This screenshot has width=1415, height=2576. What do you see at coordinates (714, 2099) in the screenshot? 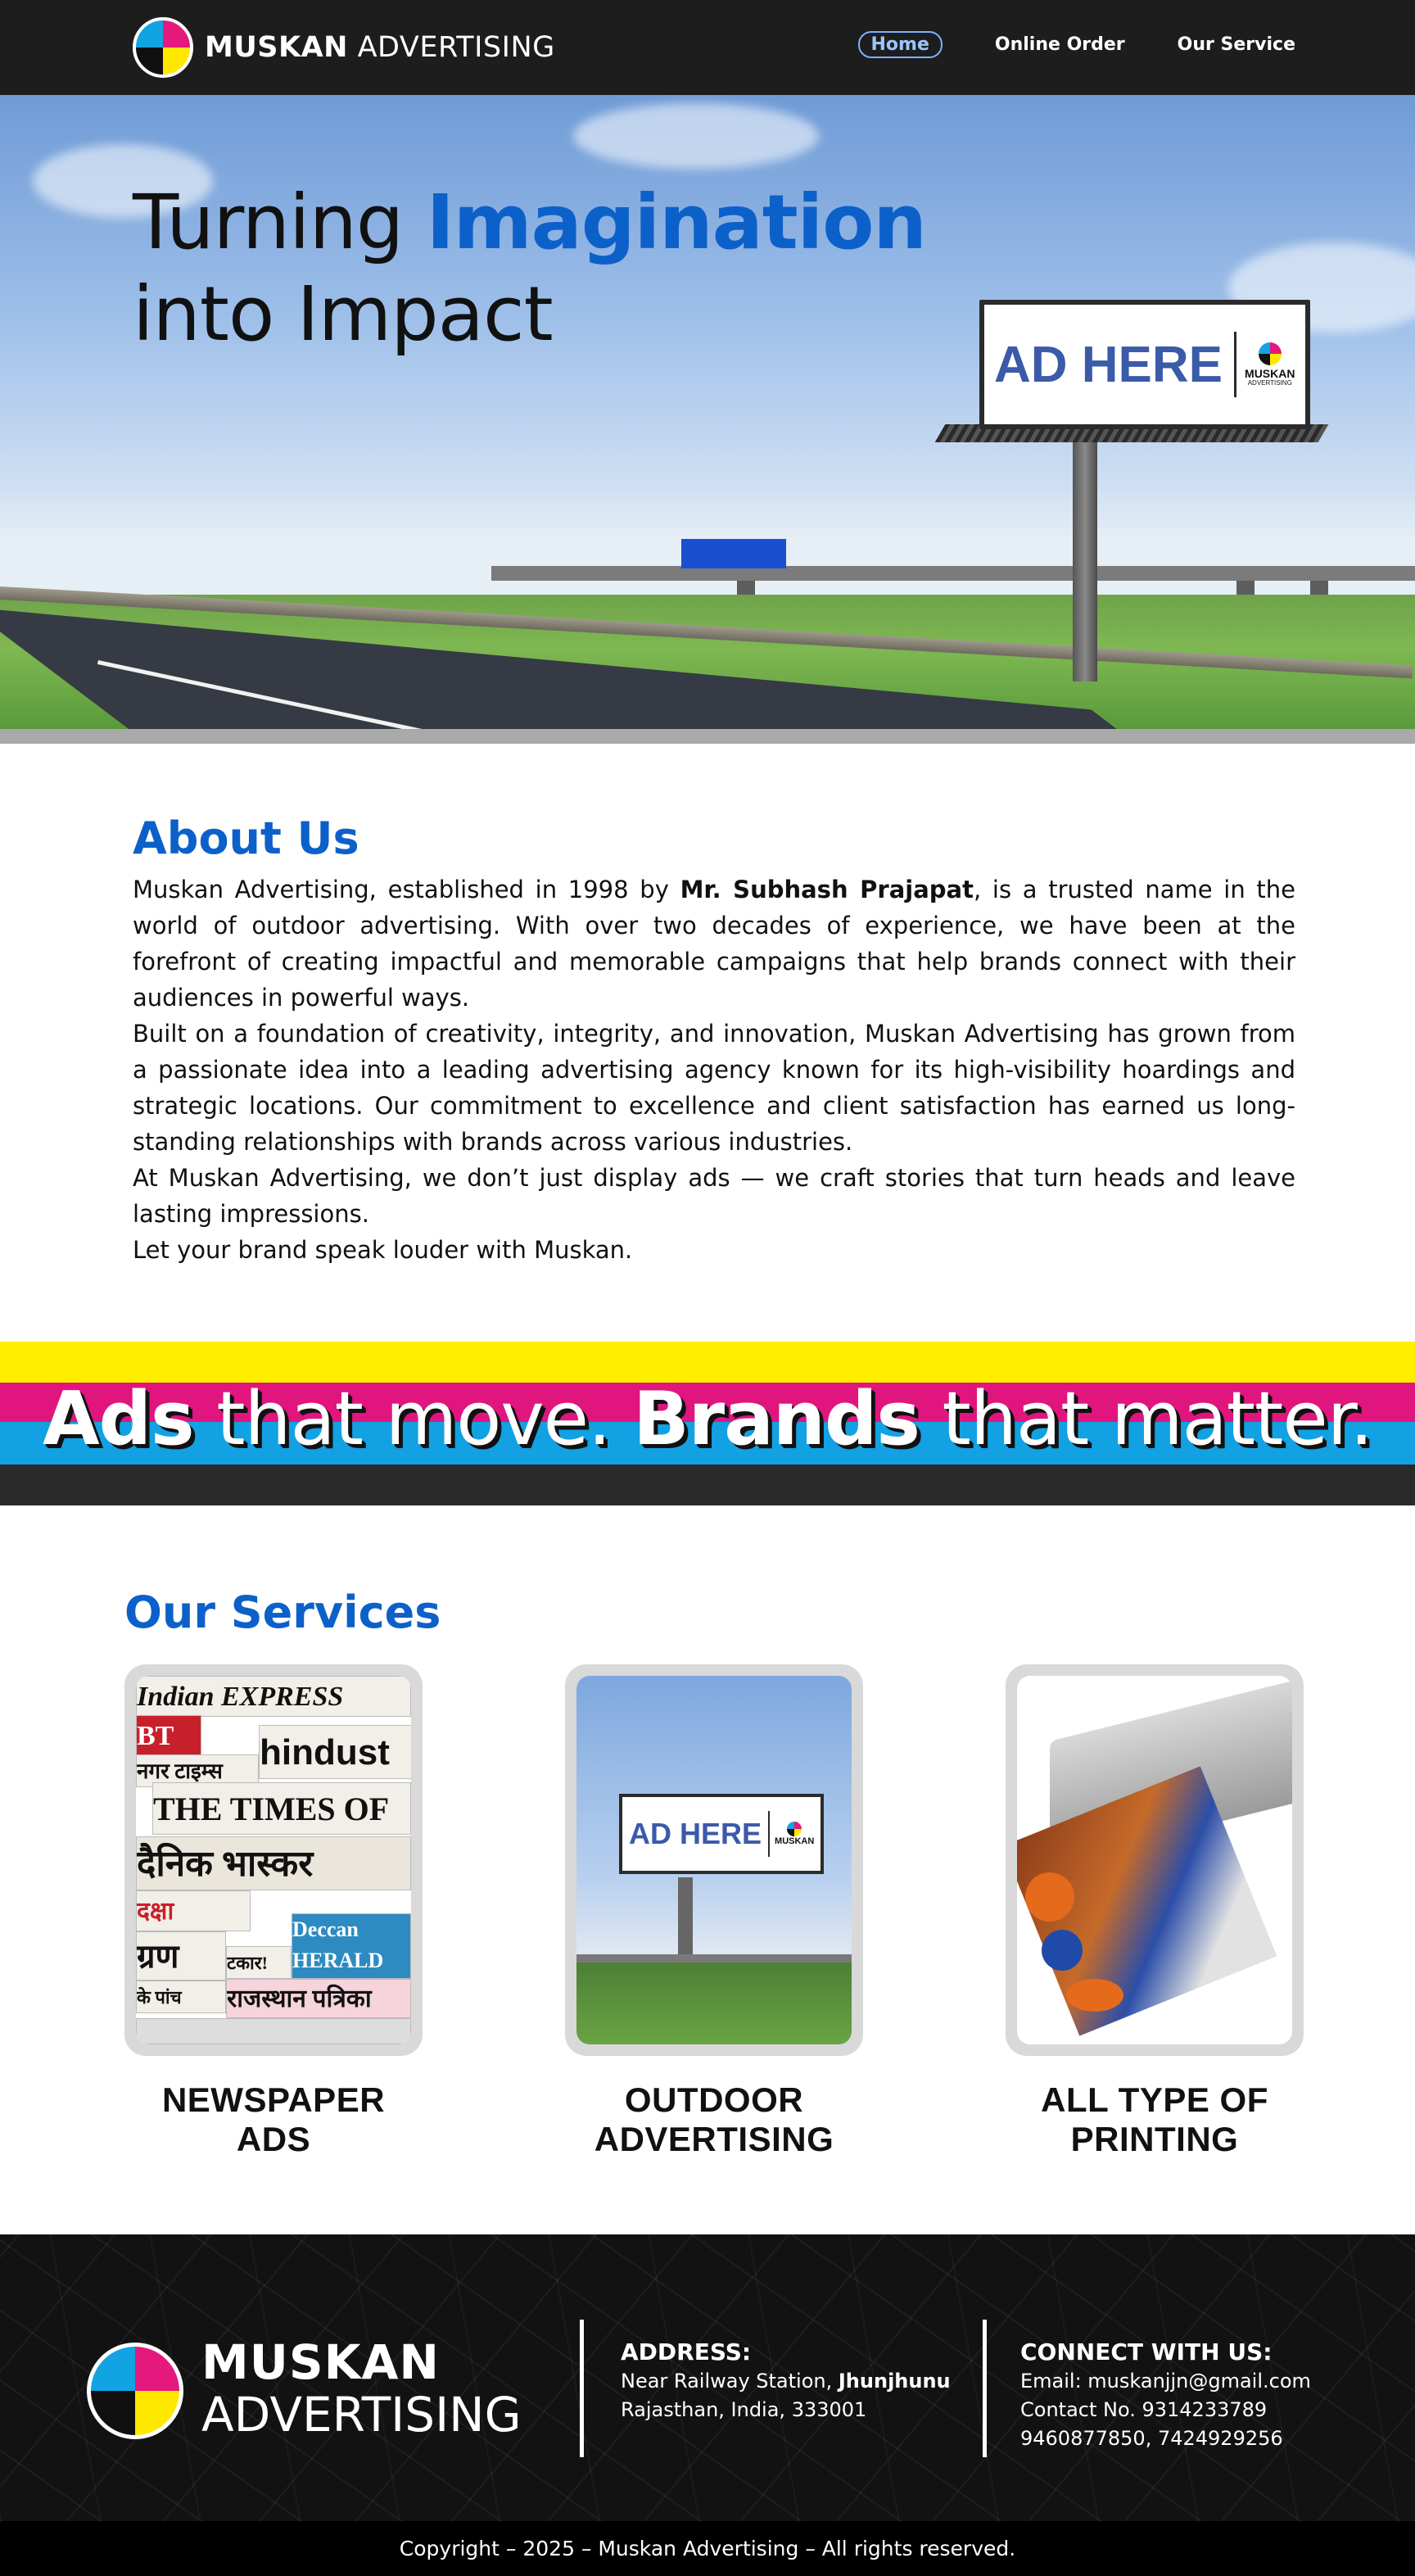
I see `service-label-line1: OUTDOOR` at bounding box center [714, 2099].